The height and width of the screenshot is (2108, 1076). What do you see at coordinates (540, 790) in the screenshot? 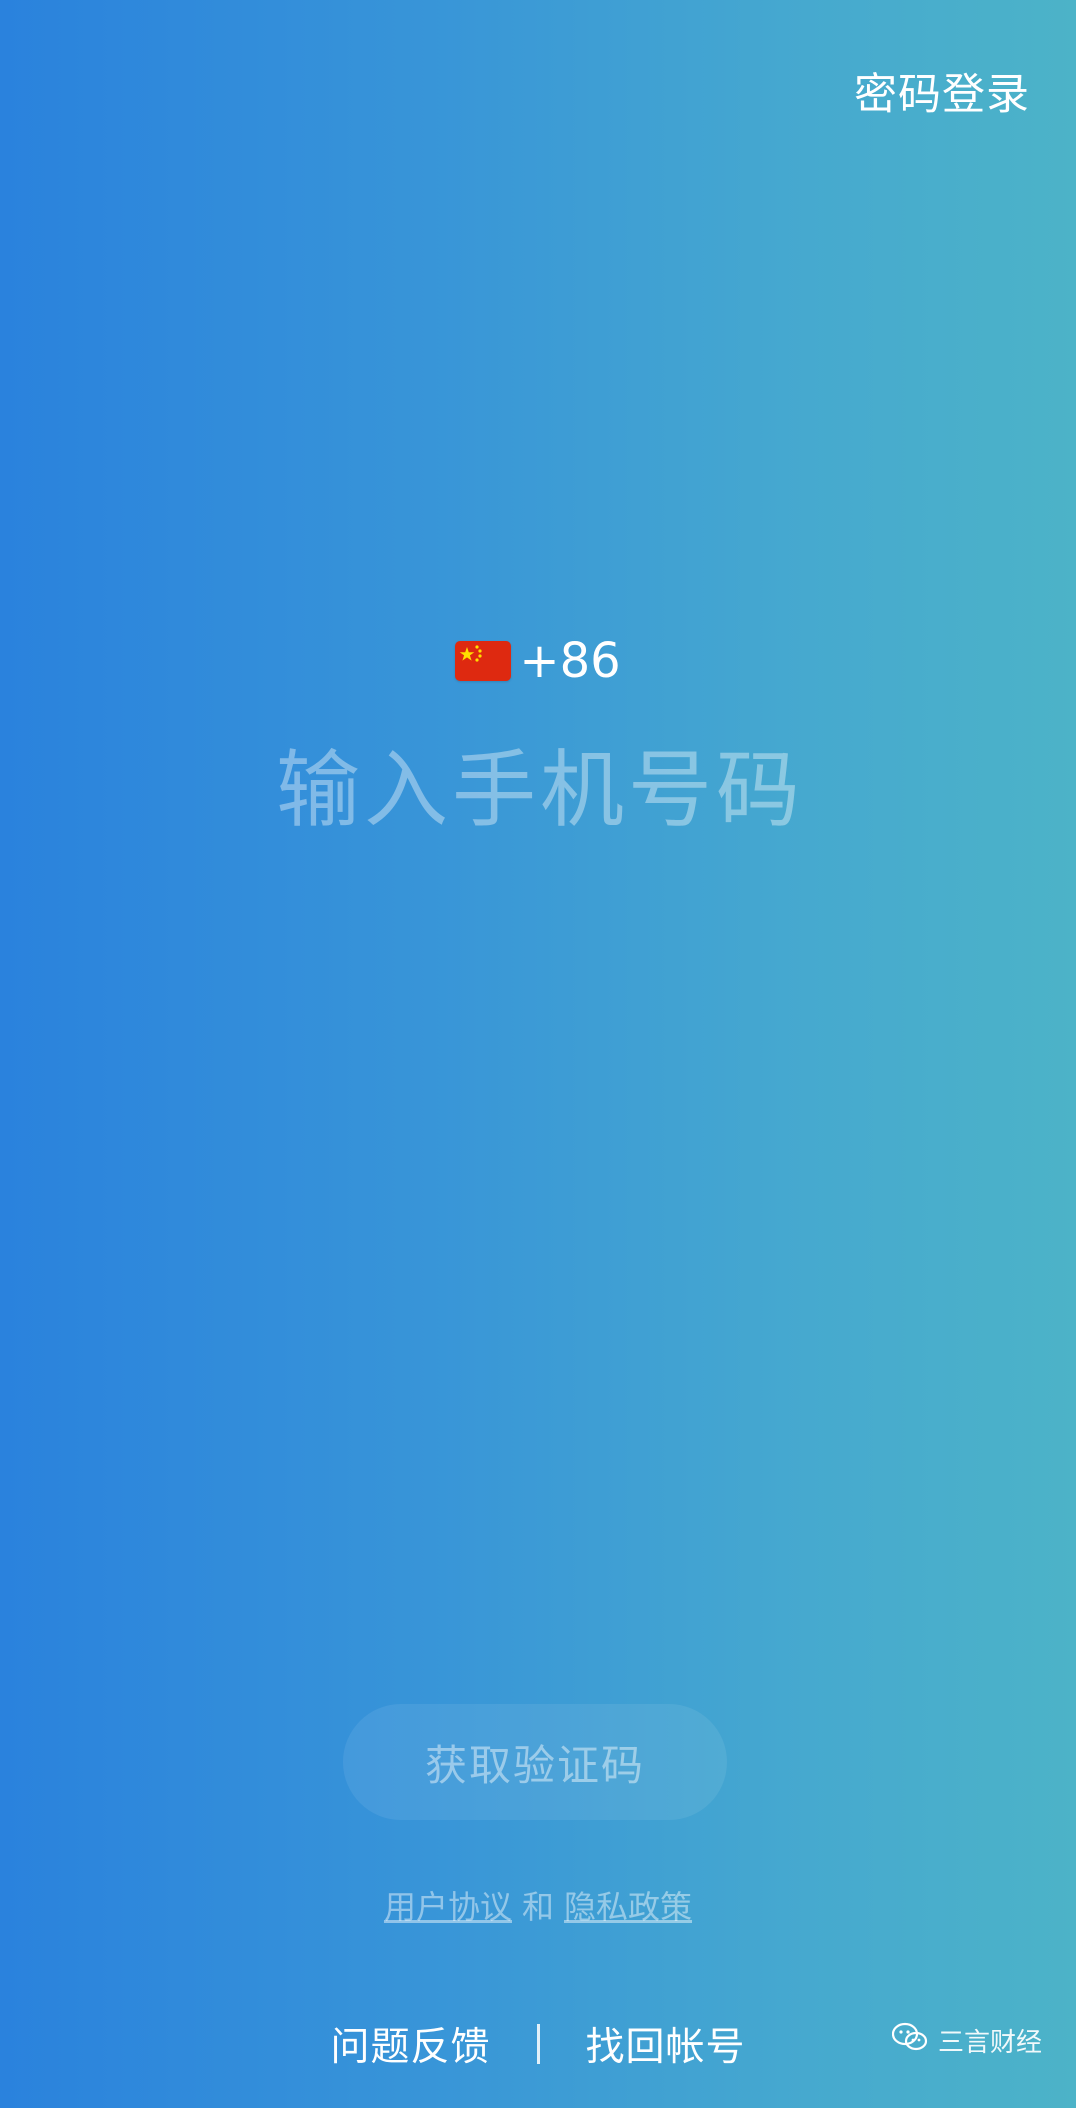
I see `phone-number-input` at bounding box center [540, 790].